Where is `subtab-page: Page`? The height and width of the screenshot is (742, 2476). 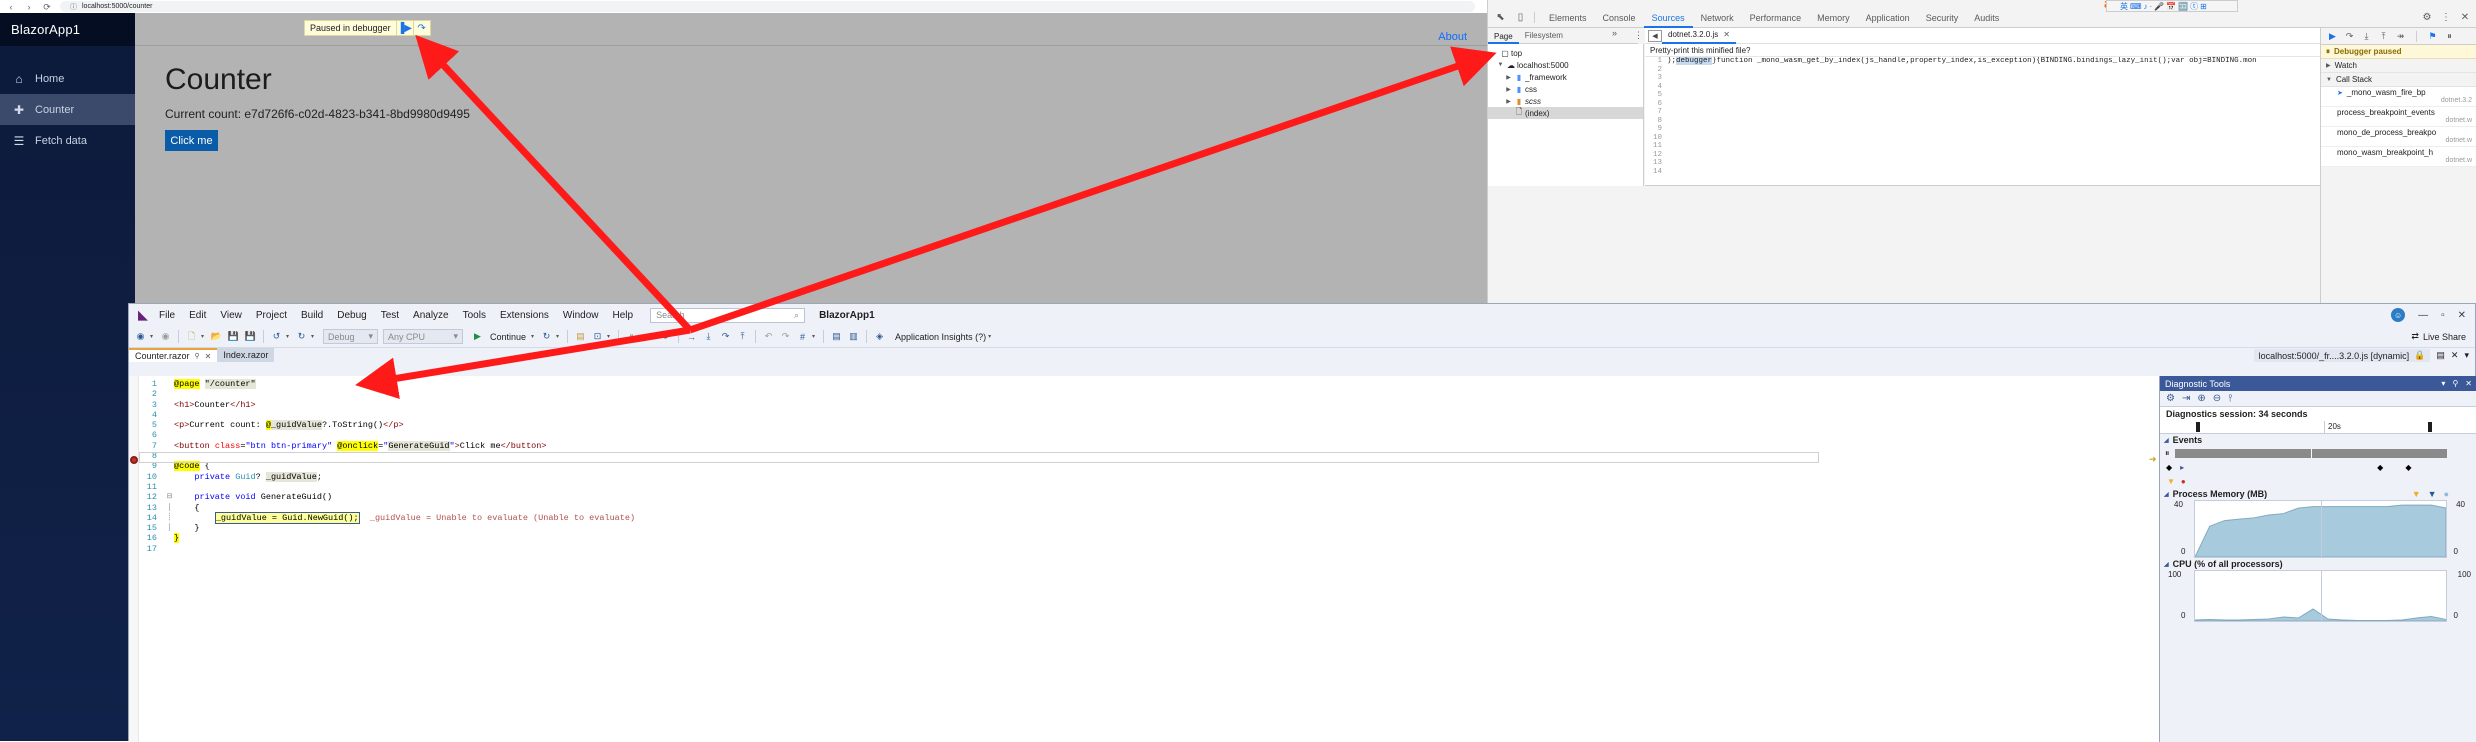
subtab-page: Page is located at coordinates (1503, 36).